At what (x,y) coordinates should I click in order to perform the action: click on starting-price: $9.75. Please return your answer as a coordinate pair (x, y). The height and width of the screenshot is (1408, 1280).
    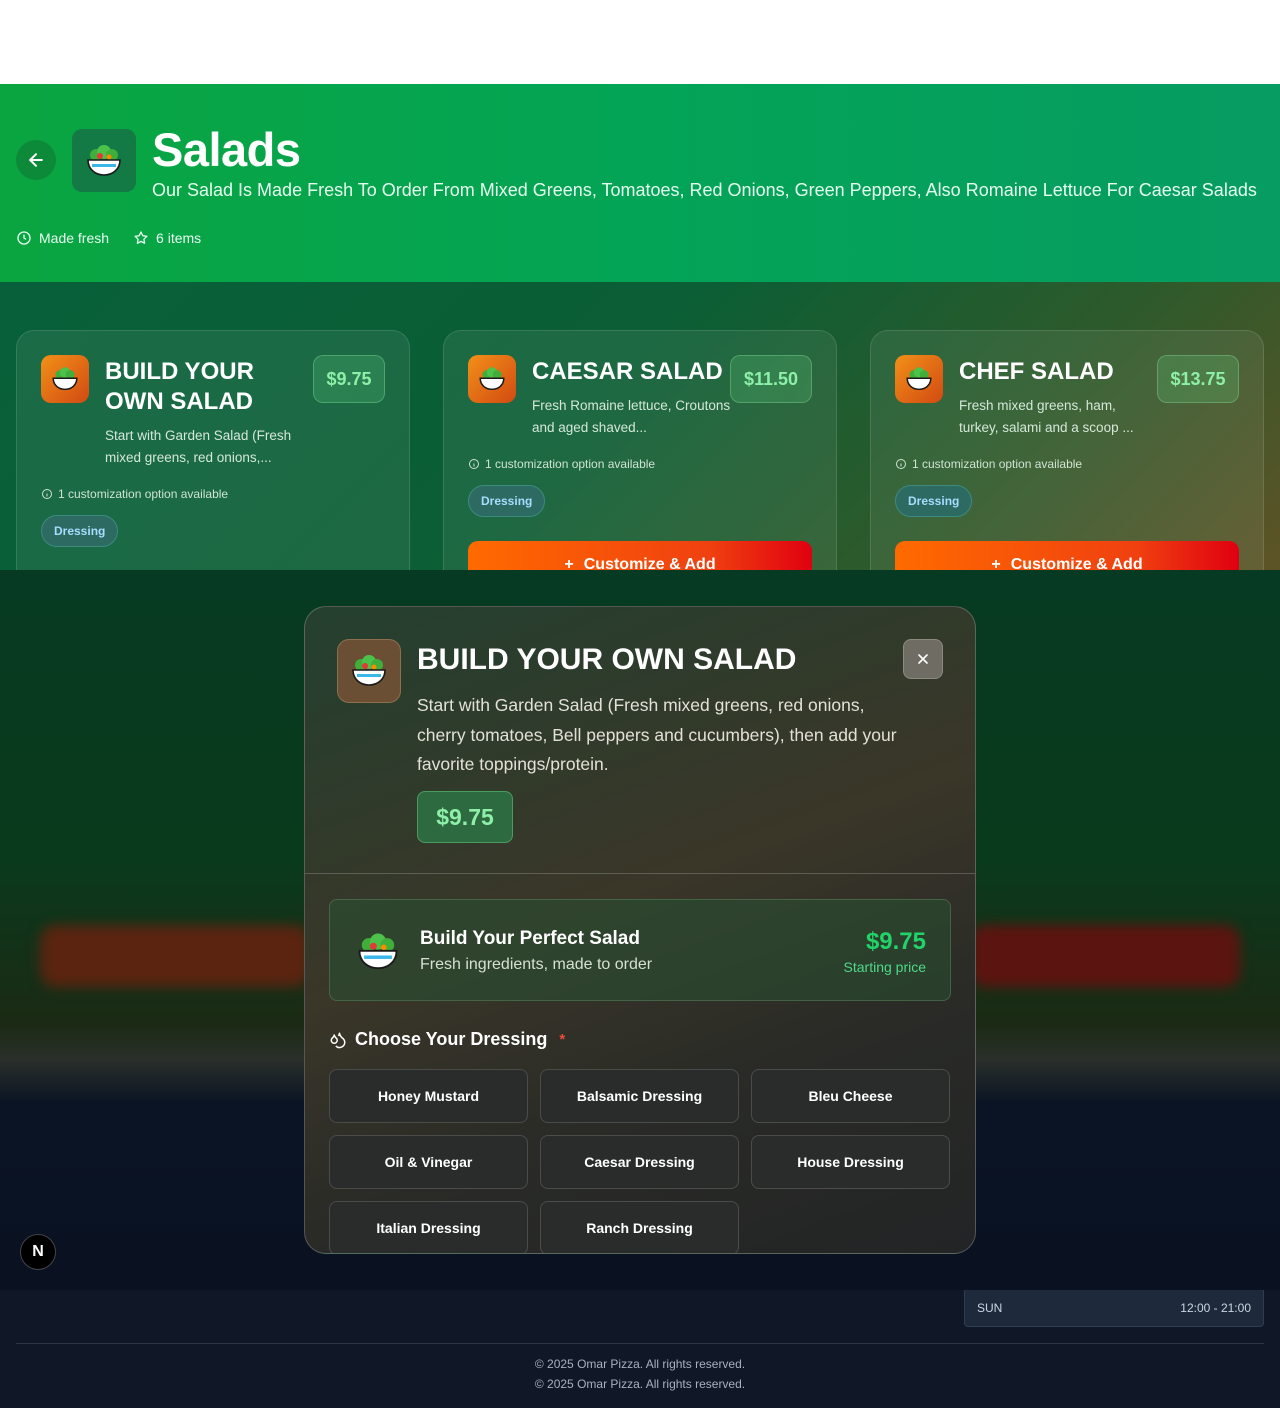
    Looking at the image, I should click on (895, 941).